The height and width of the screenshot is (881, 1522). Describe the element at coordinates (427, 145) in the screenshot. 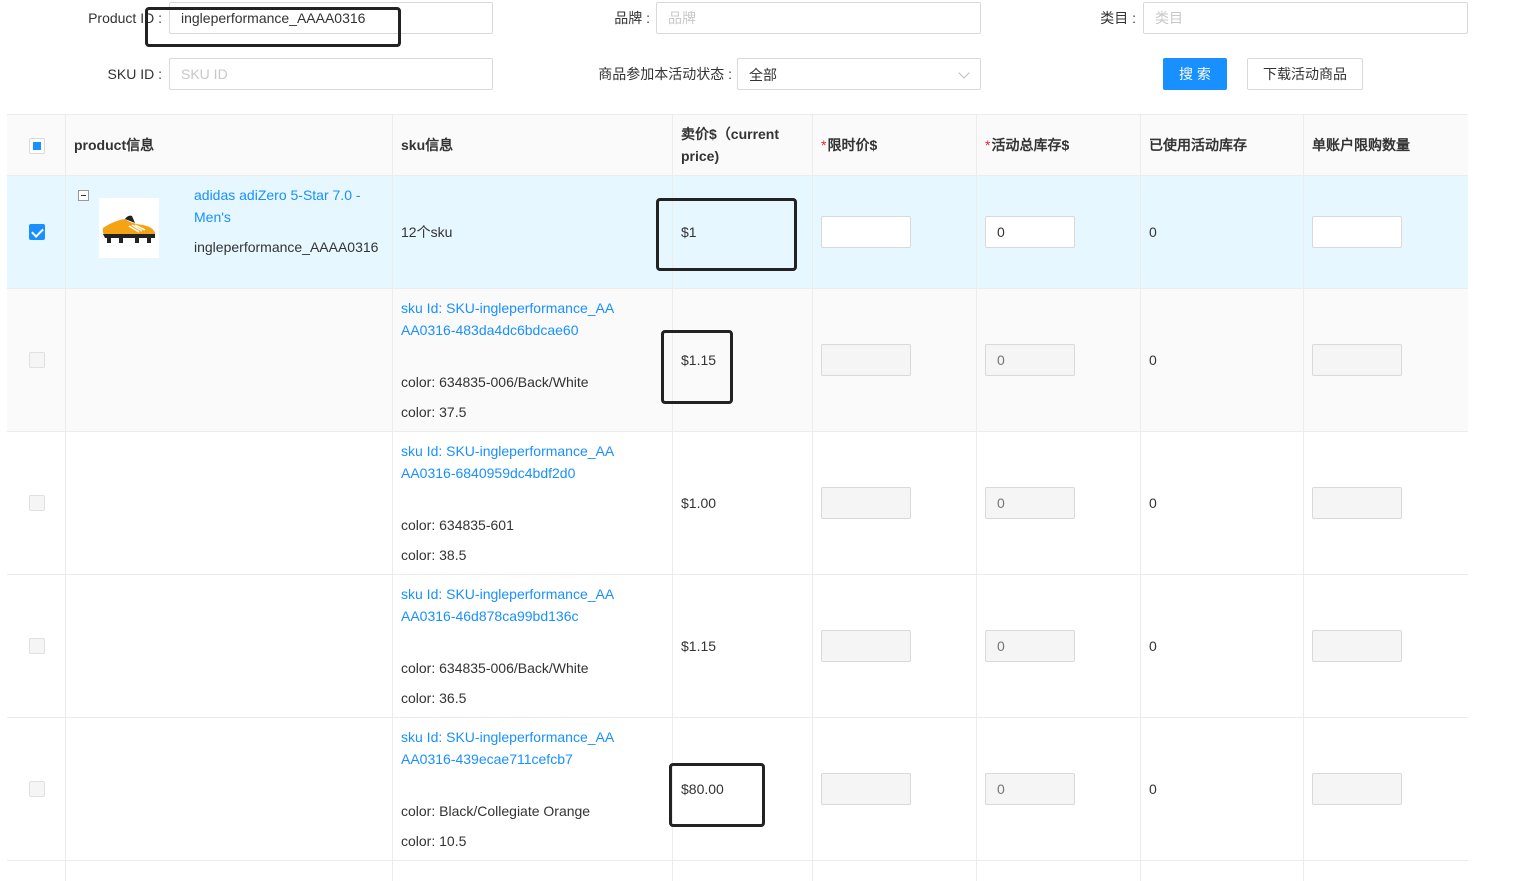

I see `header-sku: sku信息` at that location.